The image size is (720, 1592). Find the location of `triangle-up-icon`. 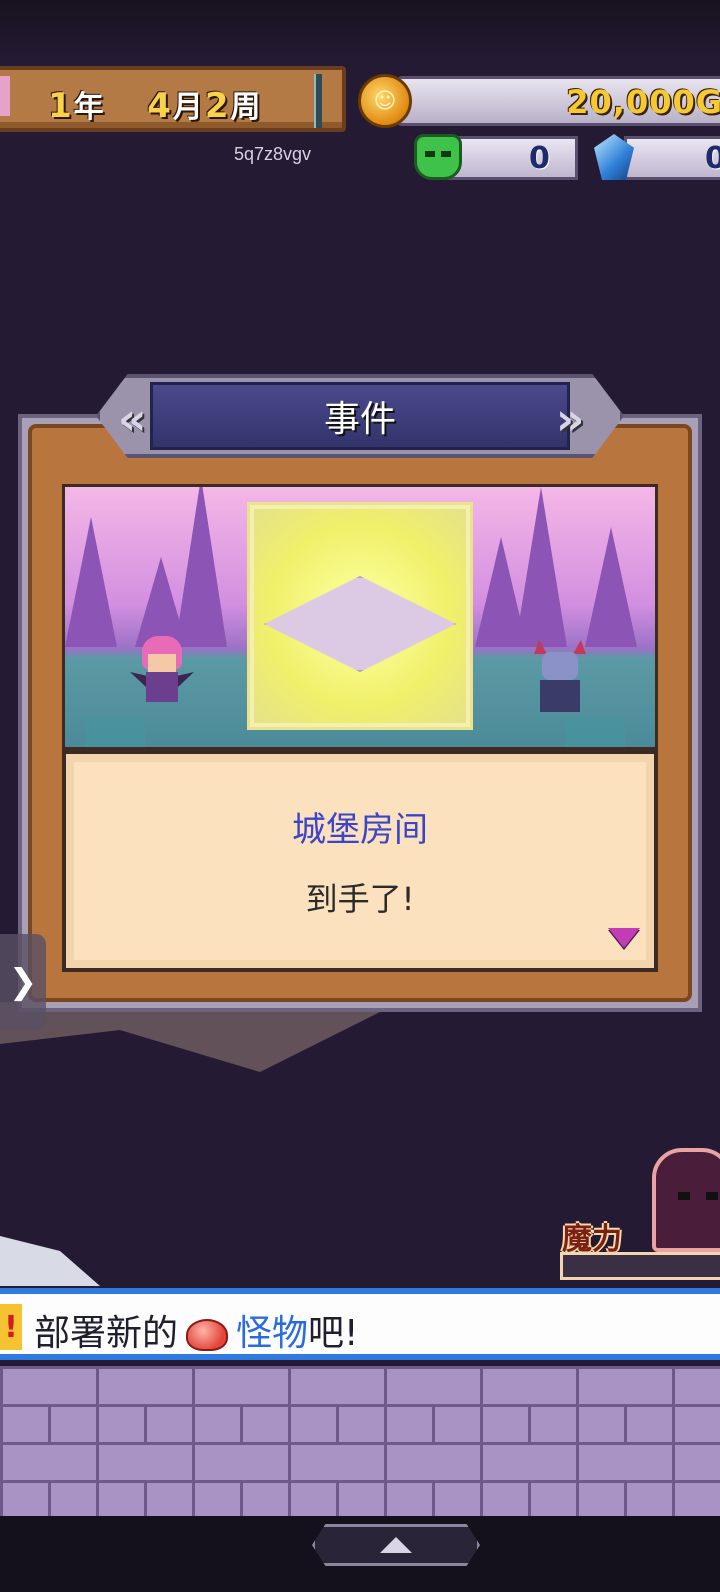

triangle-up-icon is located at coordinates (396, 1545).